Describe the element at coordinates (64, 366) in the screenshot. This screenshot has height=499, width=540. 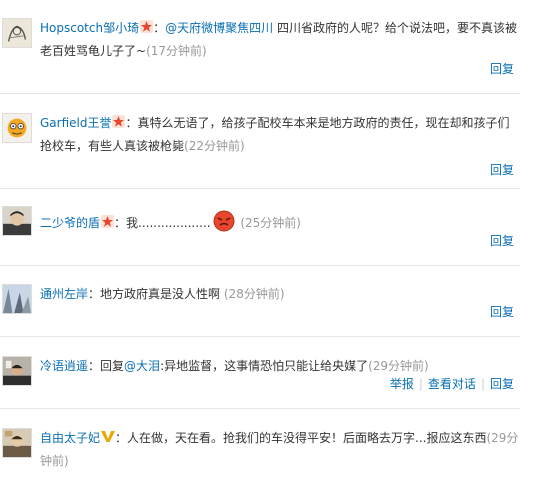
I see `username: 冷语逍遥` at that location.